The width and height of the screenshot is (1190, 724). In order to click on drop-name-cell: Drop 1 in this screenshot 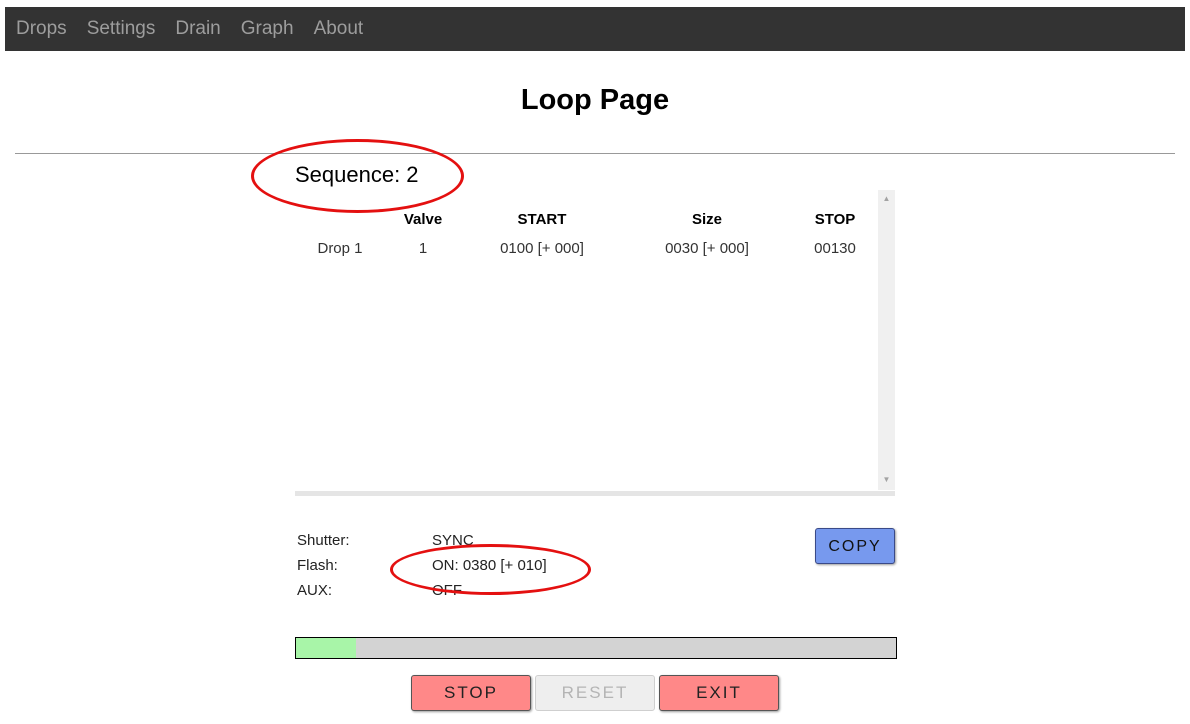, I will do `click(340, 248)`.